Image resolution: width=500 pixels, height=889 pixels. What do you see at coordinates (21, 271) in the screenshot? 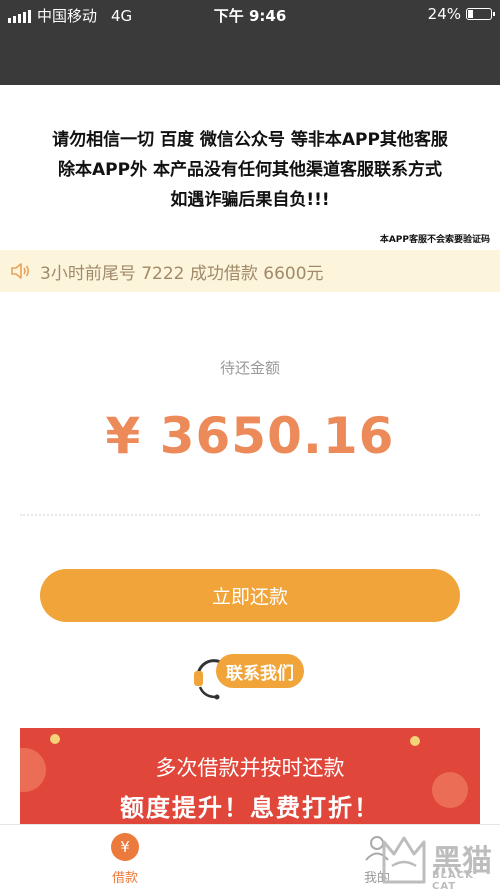
I see `speaker-icon` at bounding box center [21, 271].